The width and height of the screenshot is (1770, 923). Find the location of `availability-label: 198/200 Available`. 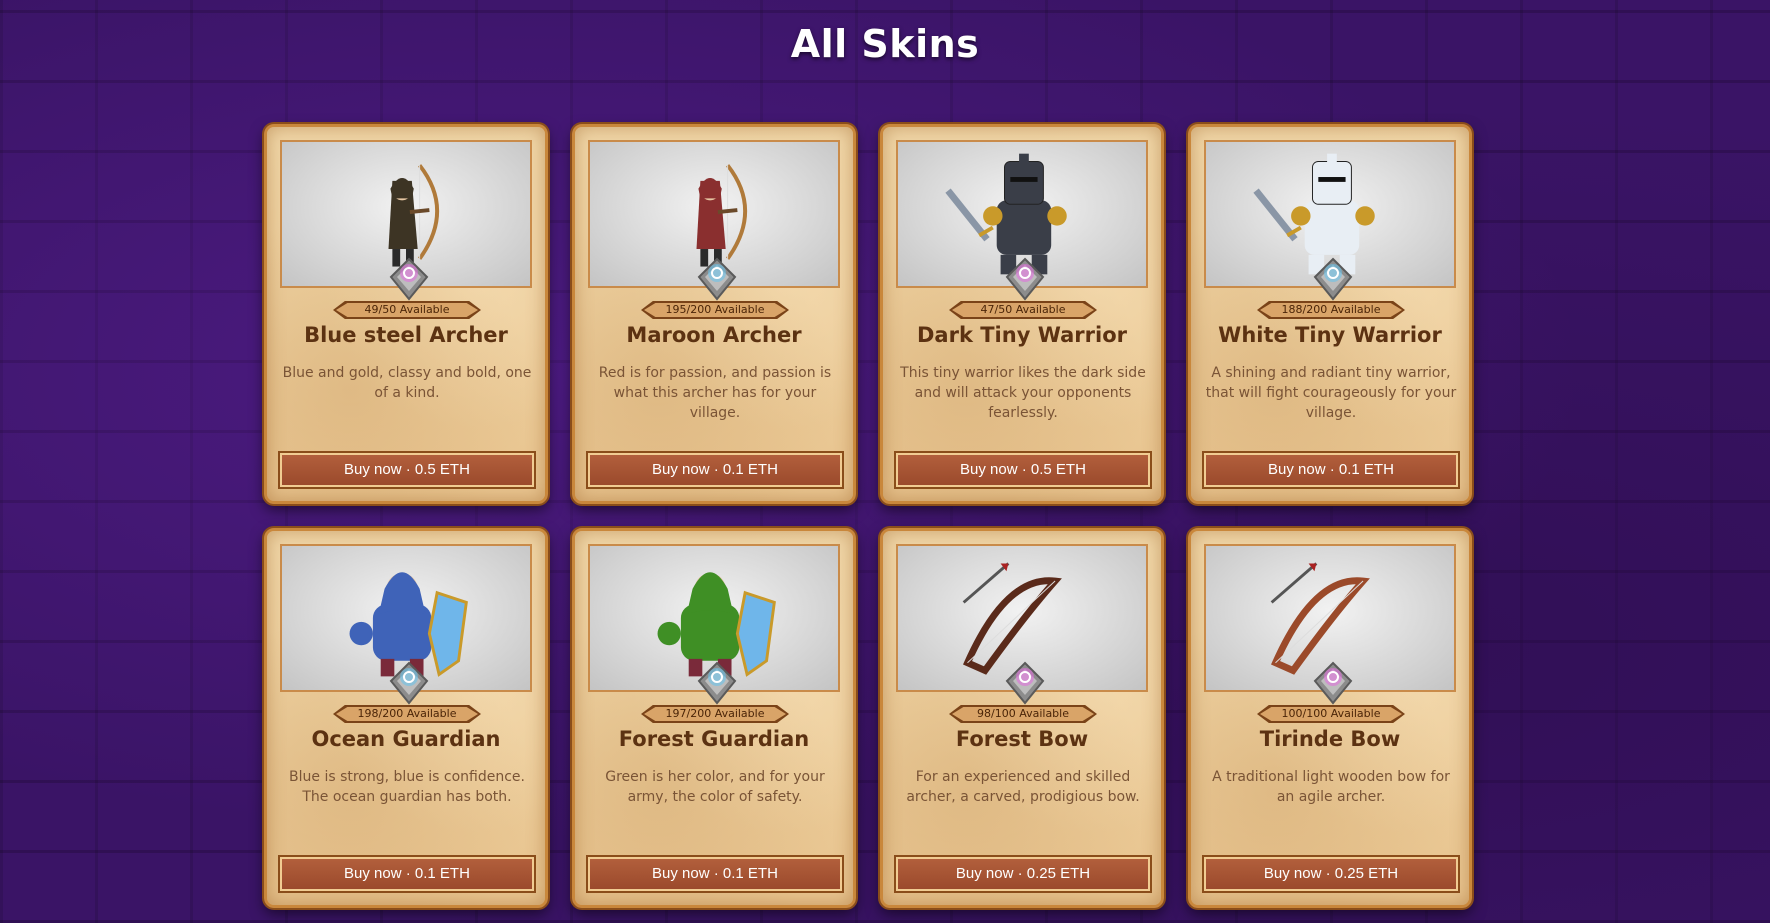

availability-label: 198/200 Available is located at coordinates (407, 714).